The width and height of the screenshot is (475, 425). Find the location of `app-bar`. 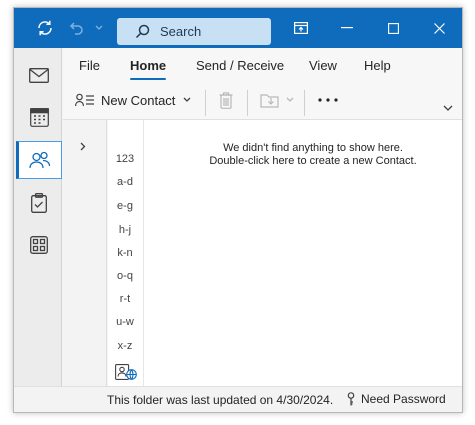

app-bar is located at coordinates (38, 218).